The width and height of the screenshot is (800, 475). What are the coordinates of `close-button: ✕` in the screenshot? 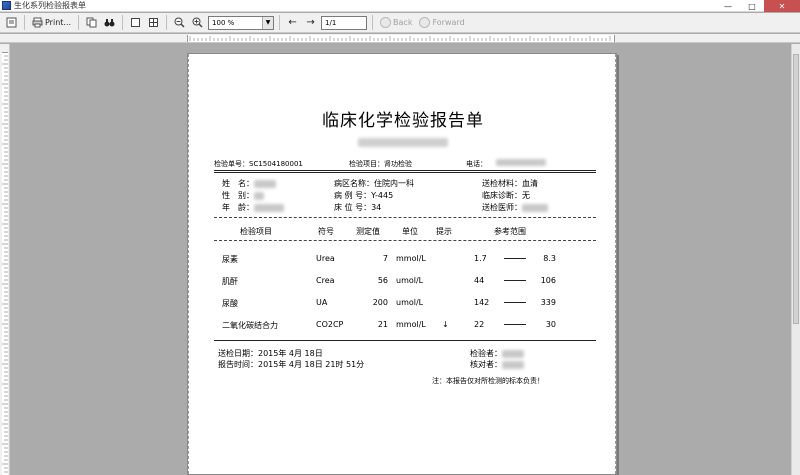 It's located at (782, 6).